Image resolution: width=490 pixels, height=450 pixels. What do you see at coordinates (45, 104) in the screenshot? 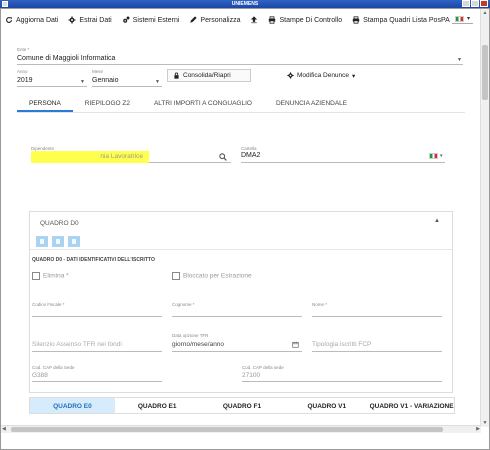
I see `tab-persona: PERSONA` at bounding box center [45, 104].